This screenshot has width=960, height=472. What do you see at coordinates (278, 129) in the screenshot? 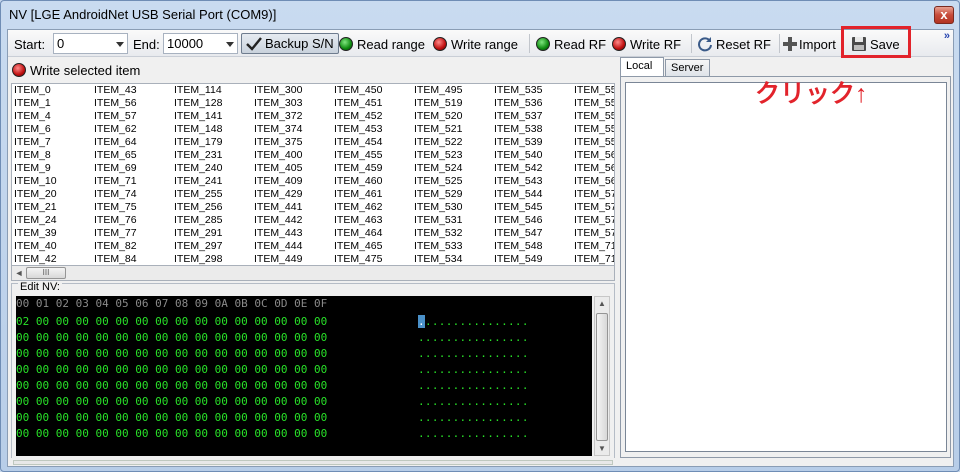
I see `list-item: ITEM_374` at bounding box center [278, 129].